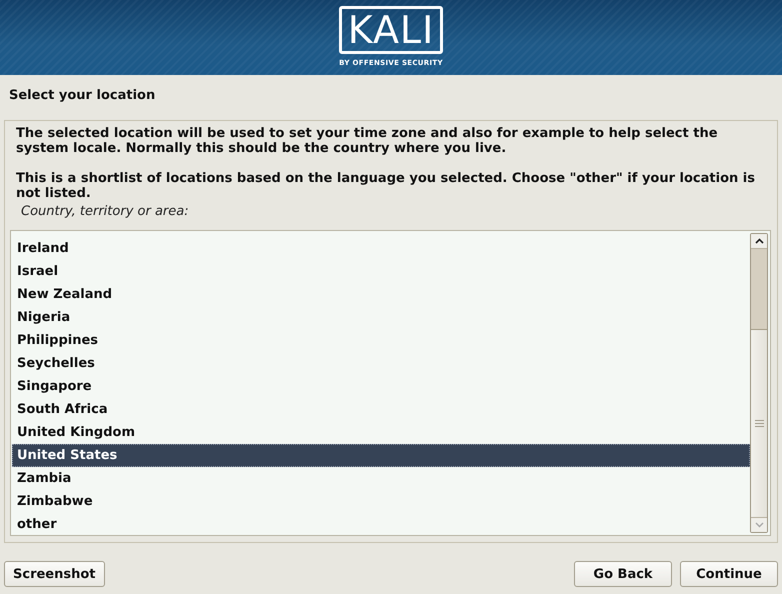 The height and width of the screenshot is (594, 782). What do you see at coordinates (391, 30) in the screenshot?
I see `kali-logo: KALI` at bounding box center [391, 30].